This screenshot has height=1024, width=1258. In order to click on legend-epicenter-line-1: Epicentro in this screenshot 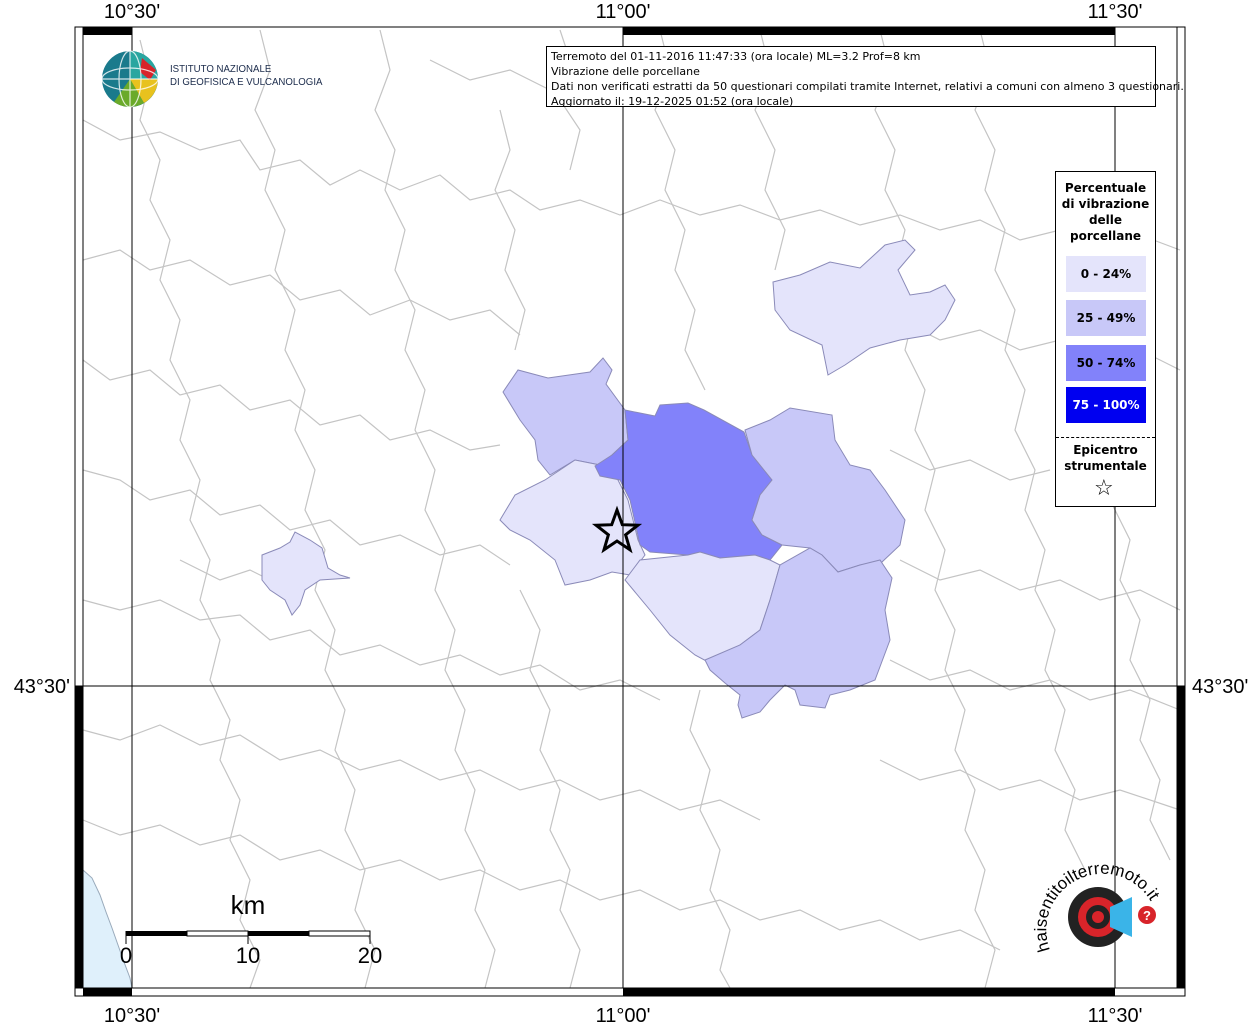, I will do `click(1105, 450)`.